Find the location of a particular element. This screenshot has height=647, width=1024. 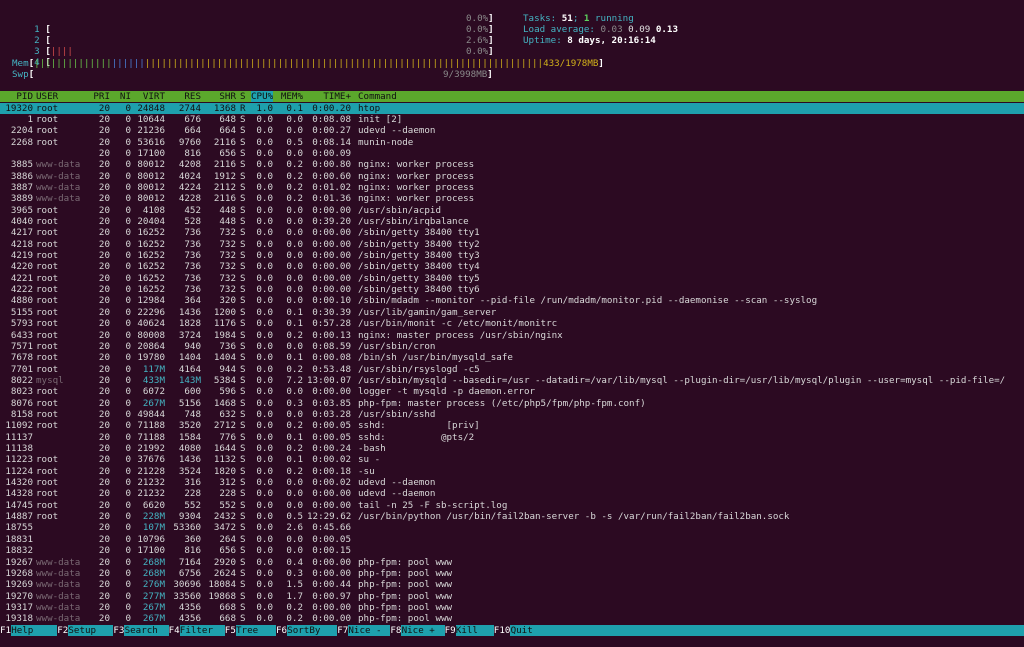

fkey-quit-key: F10 is located at coordinates (502, 631).